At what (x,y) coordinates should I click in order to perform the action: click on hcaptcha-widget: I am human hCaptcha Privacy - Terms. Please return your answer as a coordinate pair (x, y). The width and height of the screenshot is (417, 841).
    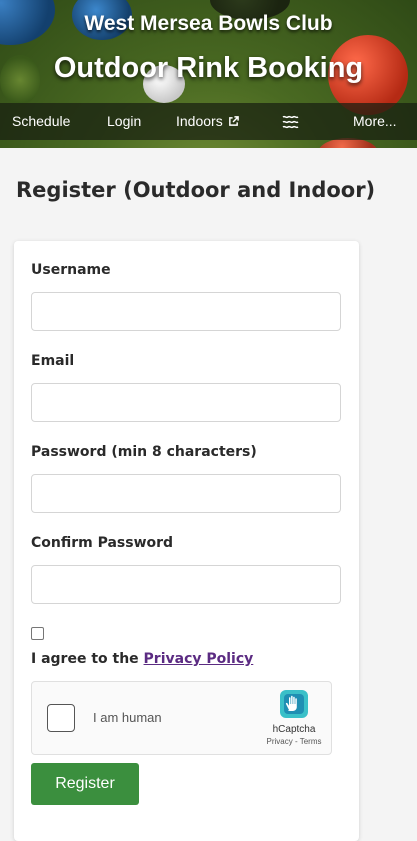
    Looking at the image, I should click on (181, 718).